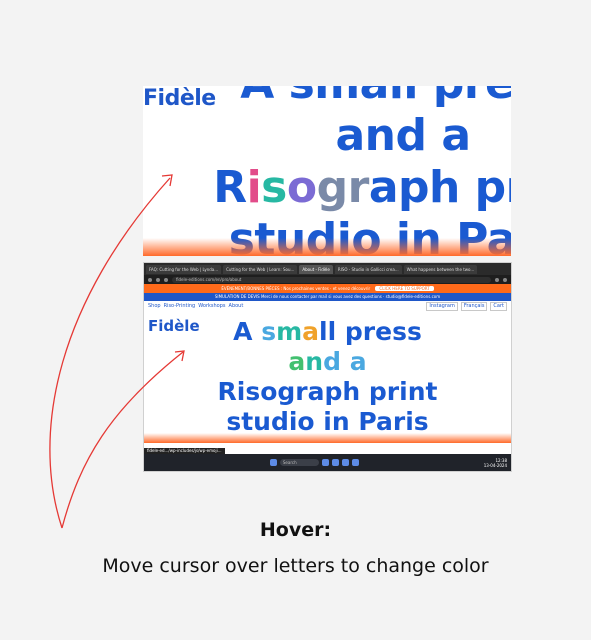 The height and width of the screenshot is (640, 591). Describe the element at coordinates (295, 530) in the screenshot. I see `caption-title: Hover:` at that location.